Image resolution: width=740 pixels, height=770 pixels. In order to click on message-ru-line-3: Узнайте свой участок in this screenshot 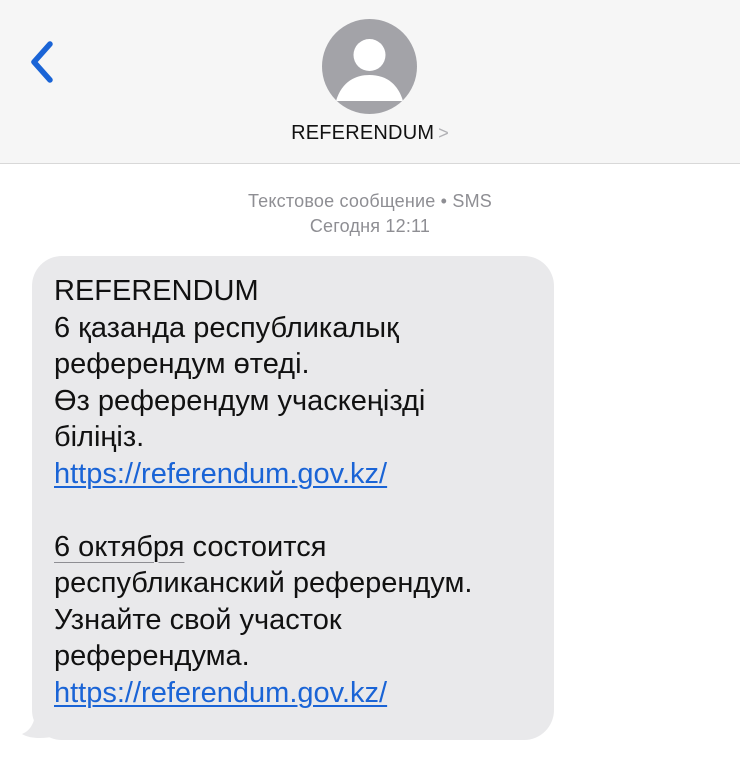, I will do `click(198, 619)`.